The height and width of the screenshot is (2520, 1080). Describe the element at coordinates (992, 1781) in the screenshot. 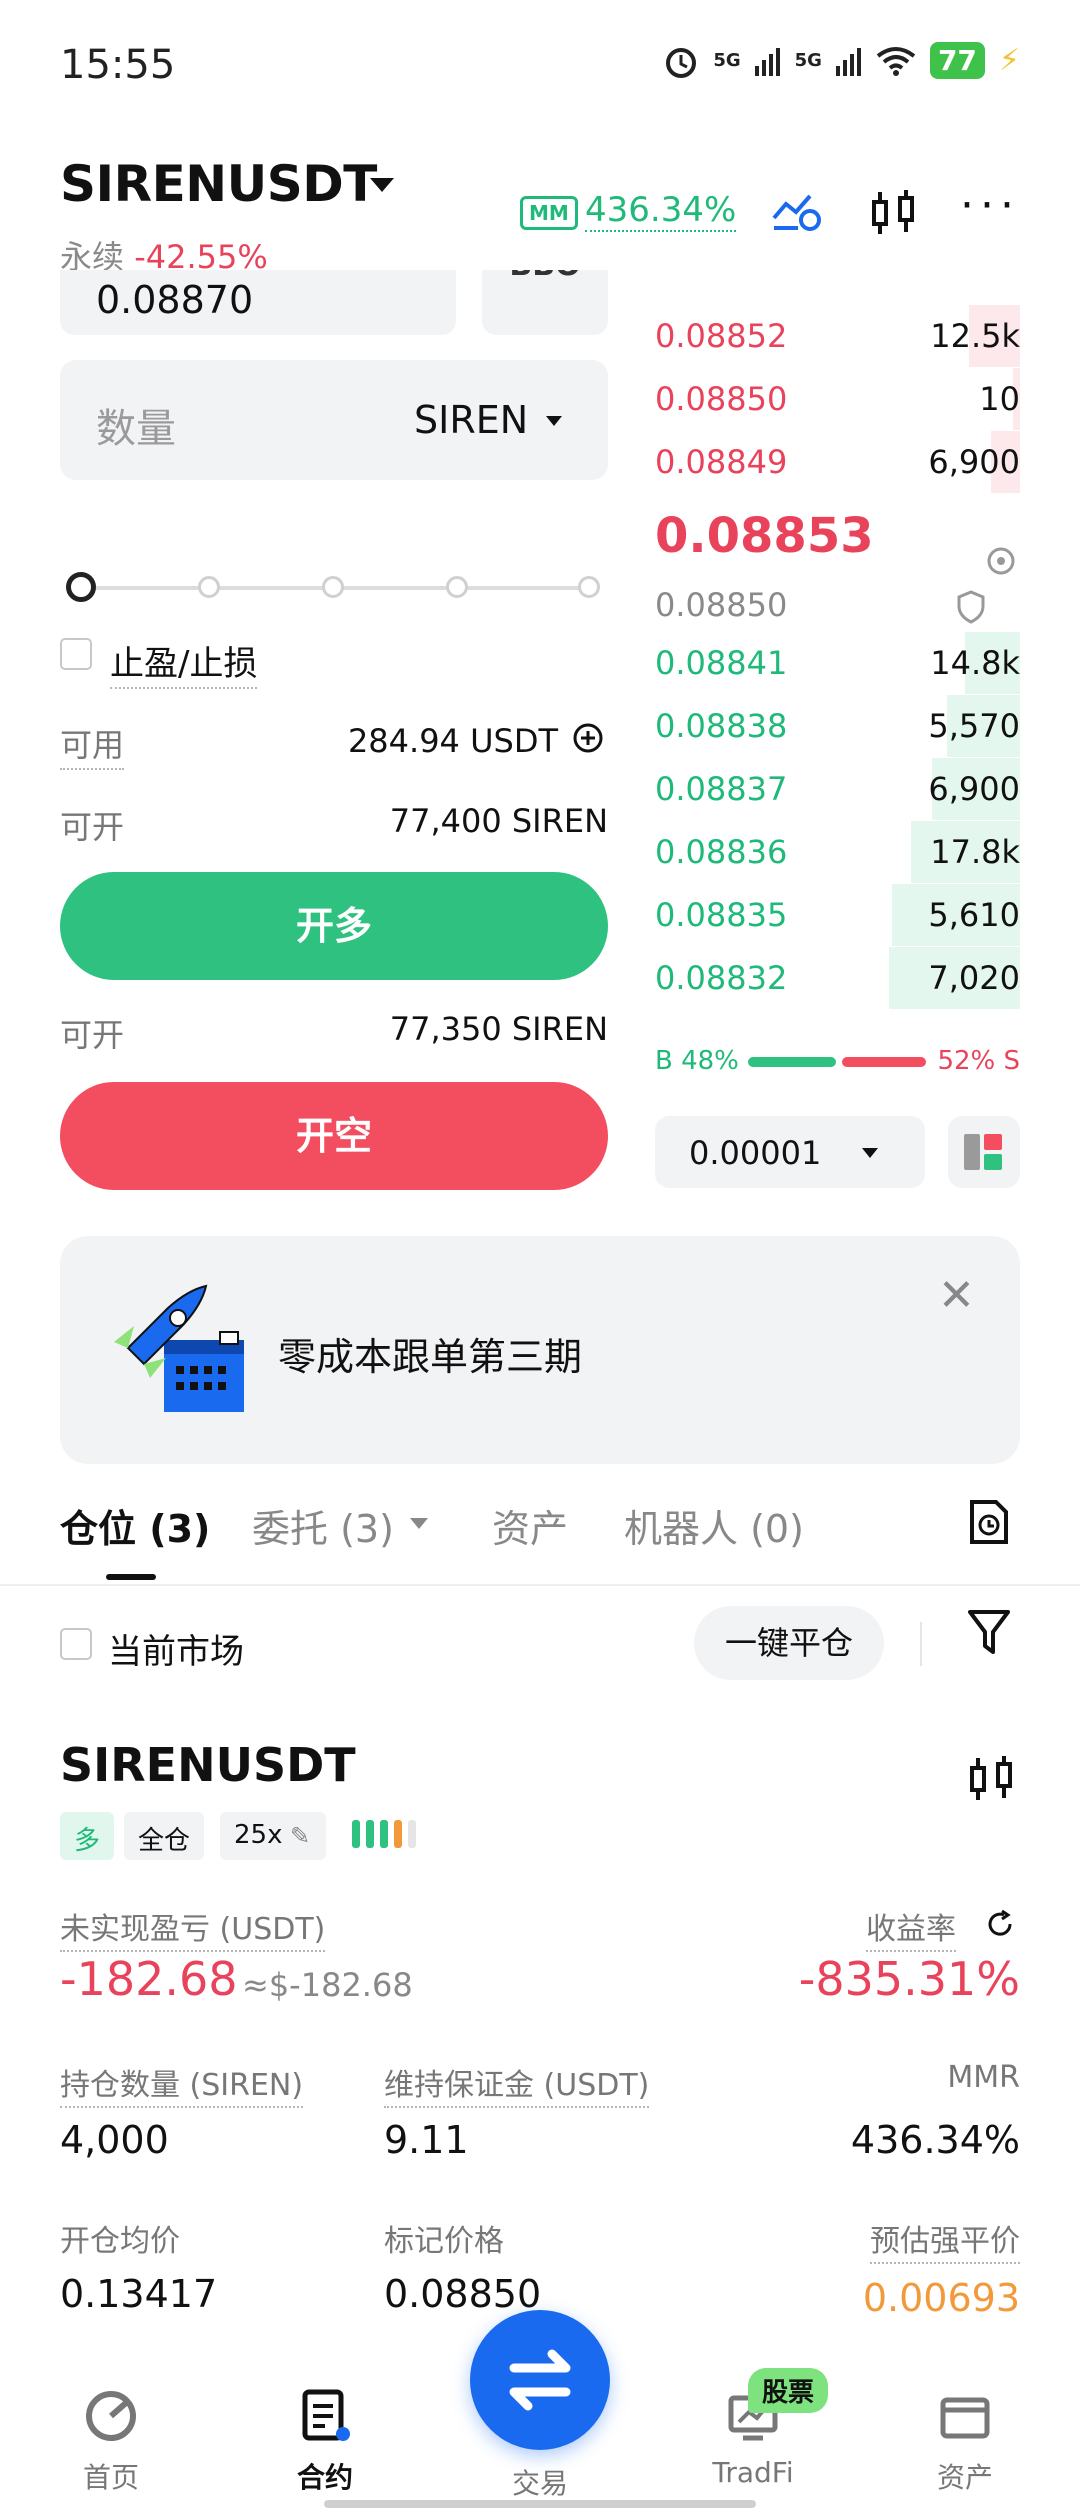

I see `position-chart-icon` at that location.